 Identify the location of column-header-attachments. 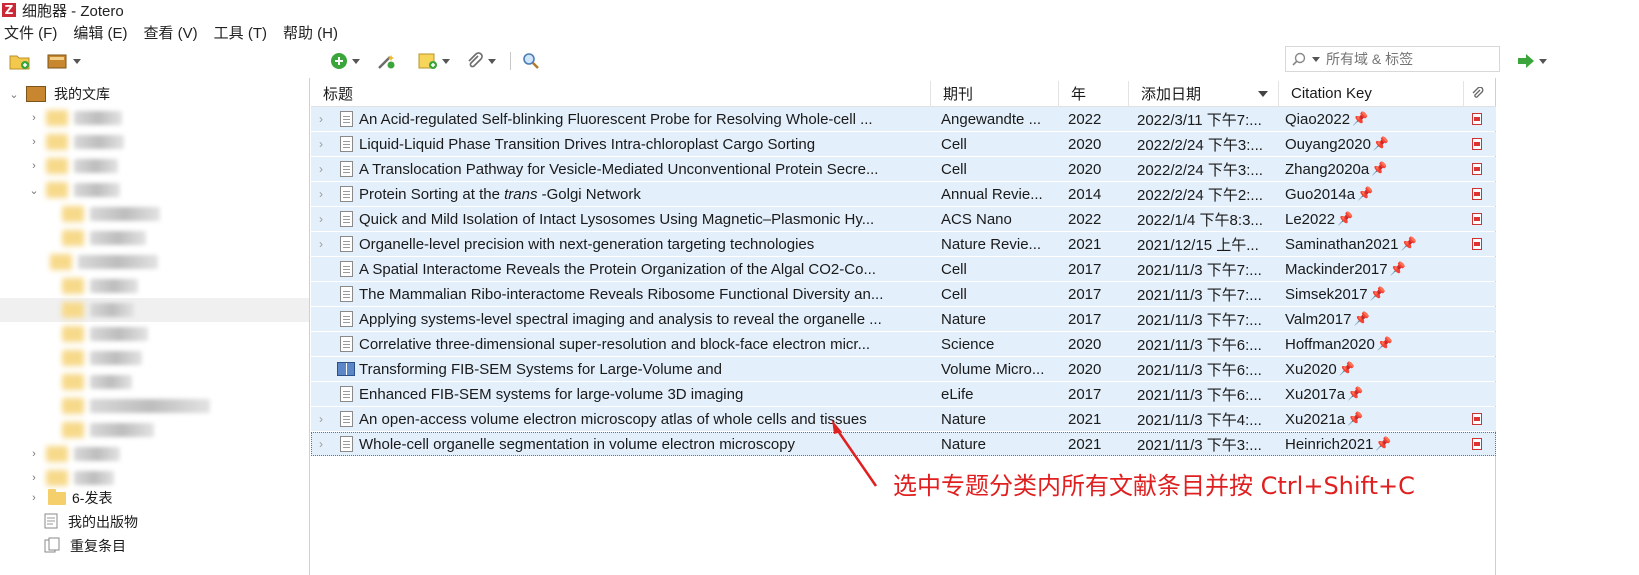
(1478, 94).